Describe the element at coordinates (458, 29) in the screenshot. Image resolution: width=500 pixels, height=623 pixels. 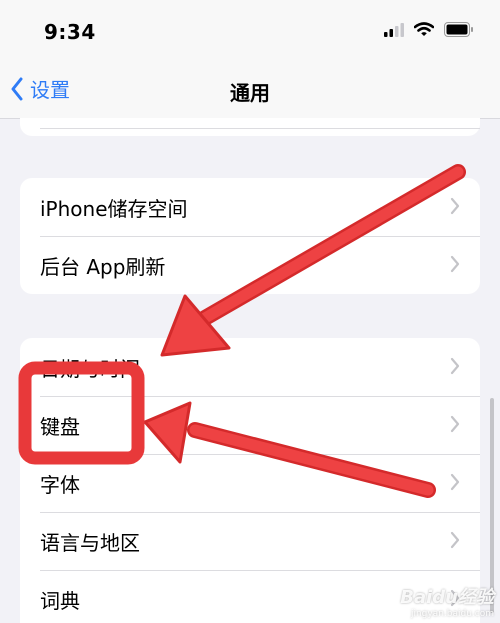
I see `battery-icon` at that location.